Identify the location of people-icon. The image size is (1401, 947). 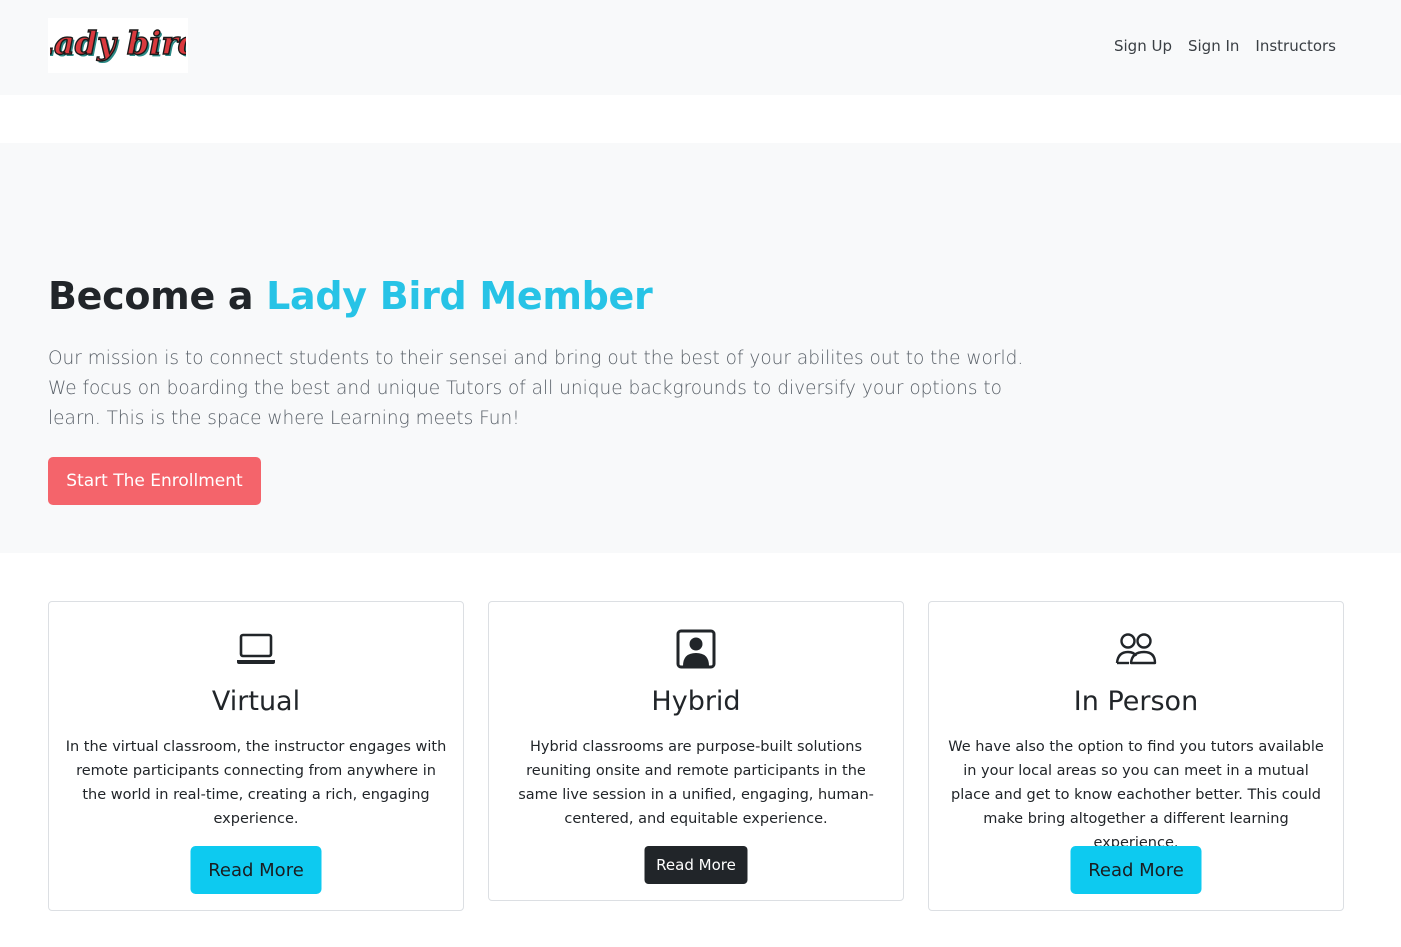
(1136, 649).